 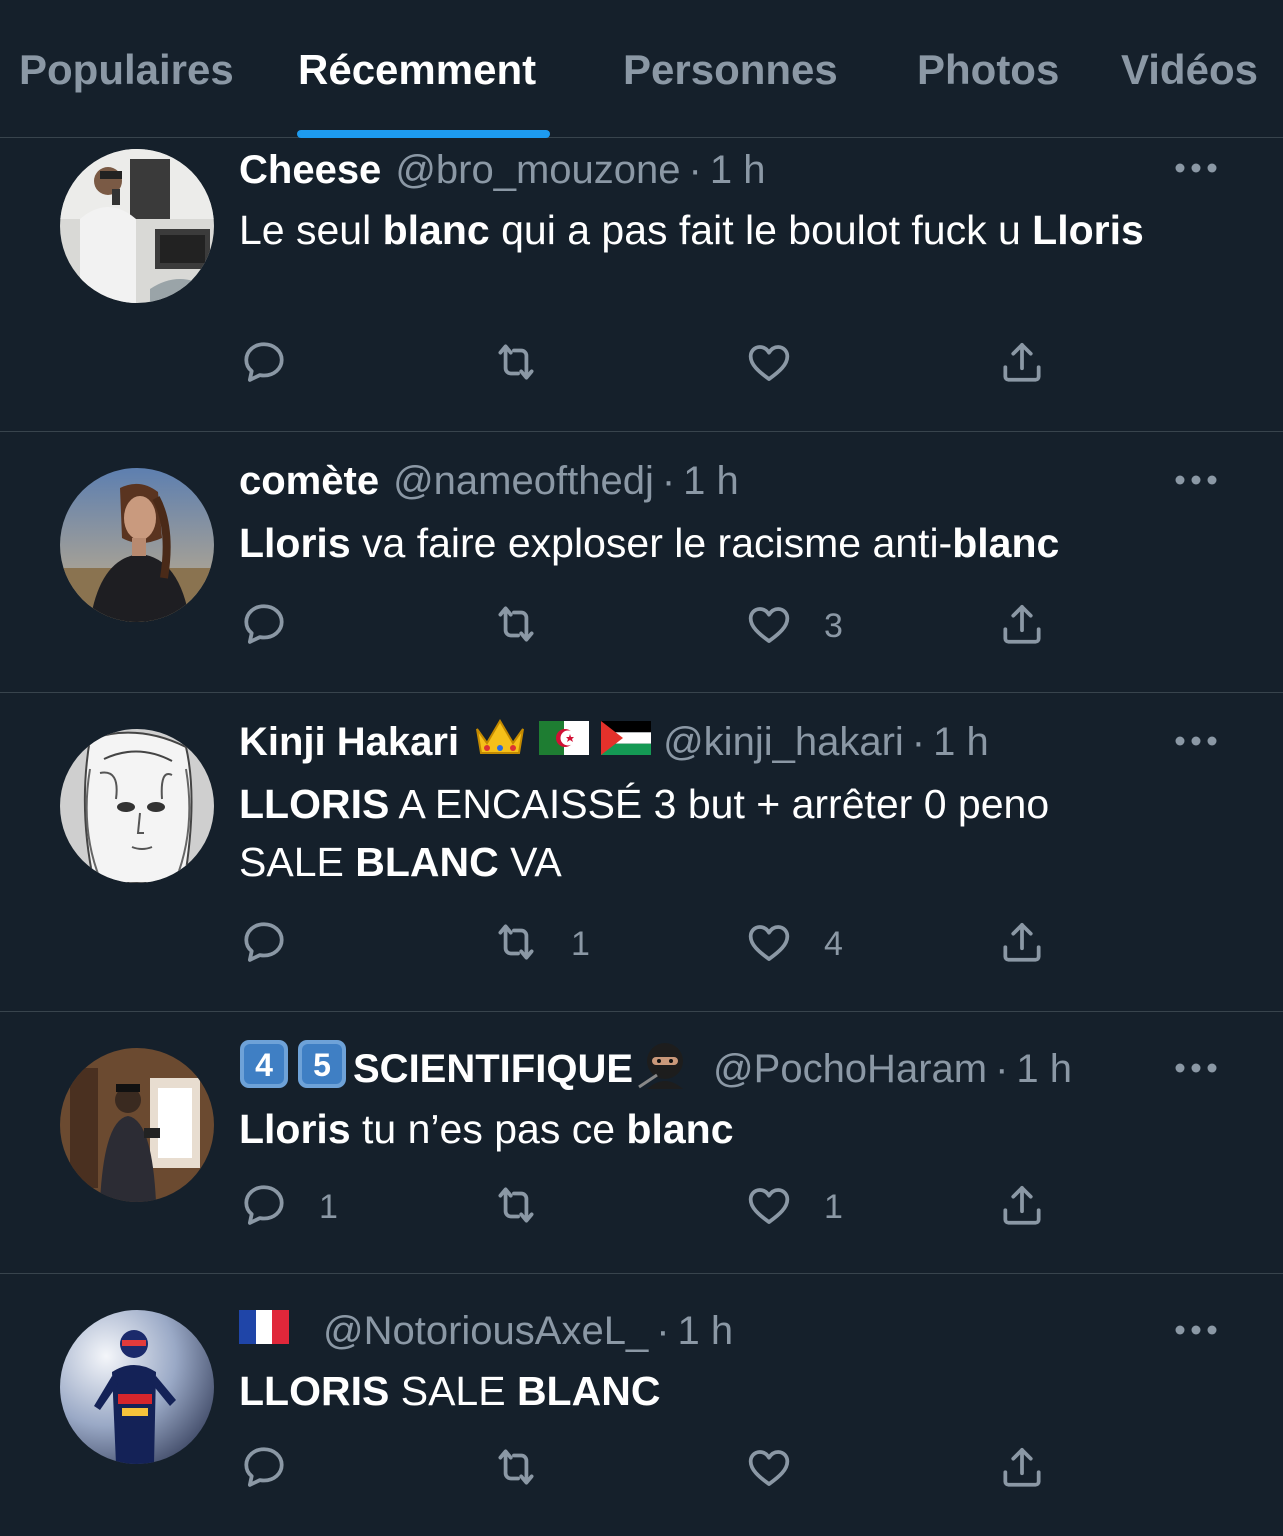 I want to click on like-button: 3, so click(x=793, y=626).